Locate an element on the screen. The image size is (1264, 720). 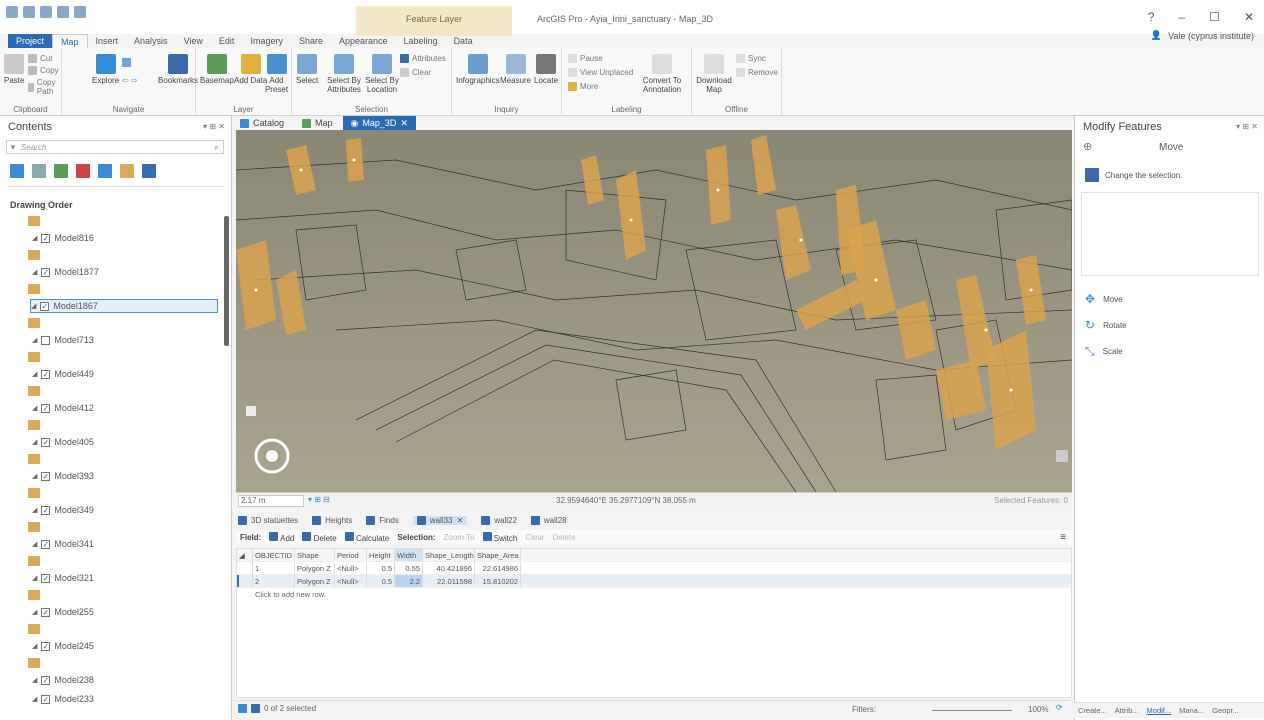
close-button: ✕ is located at coordinates (1249, 17).